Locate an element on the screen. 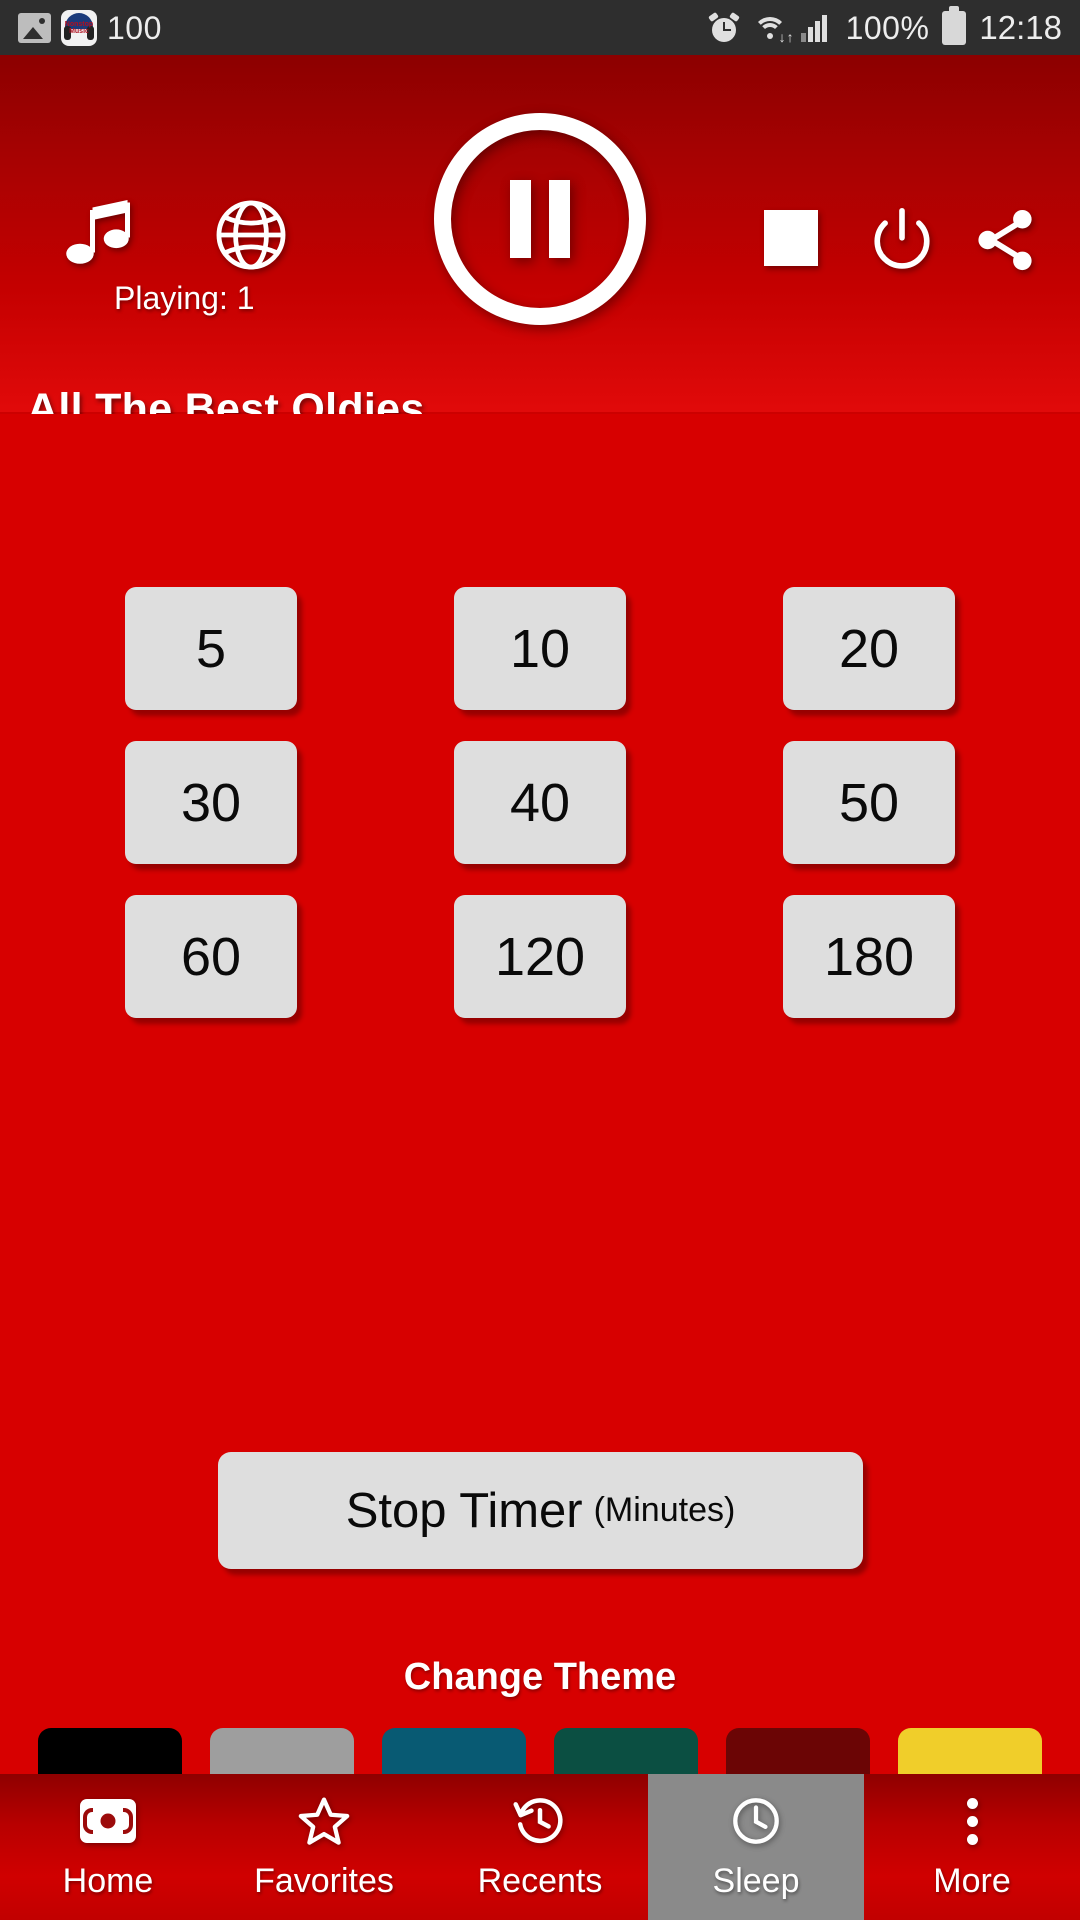 The width and height of the screenshot is (1080, 1920). signal-icon is located at coordinates (816, 28).